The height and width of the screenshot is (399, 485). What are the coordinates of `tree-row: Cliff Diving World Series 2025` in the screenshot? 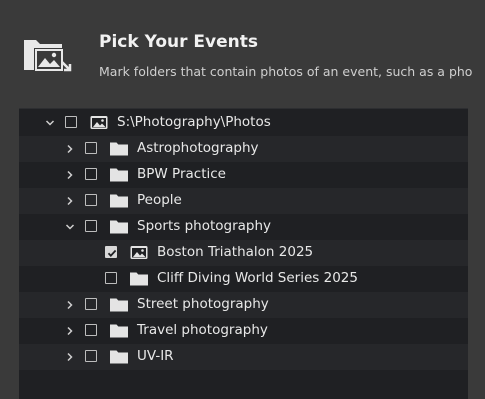 It's located at (243, 279).